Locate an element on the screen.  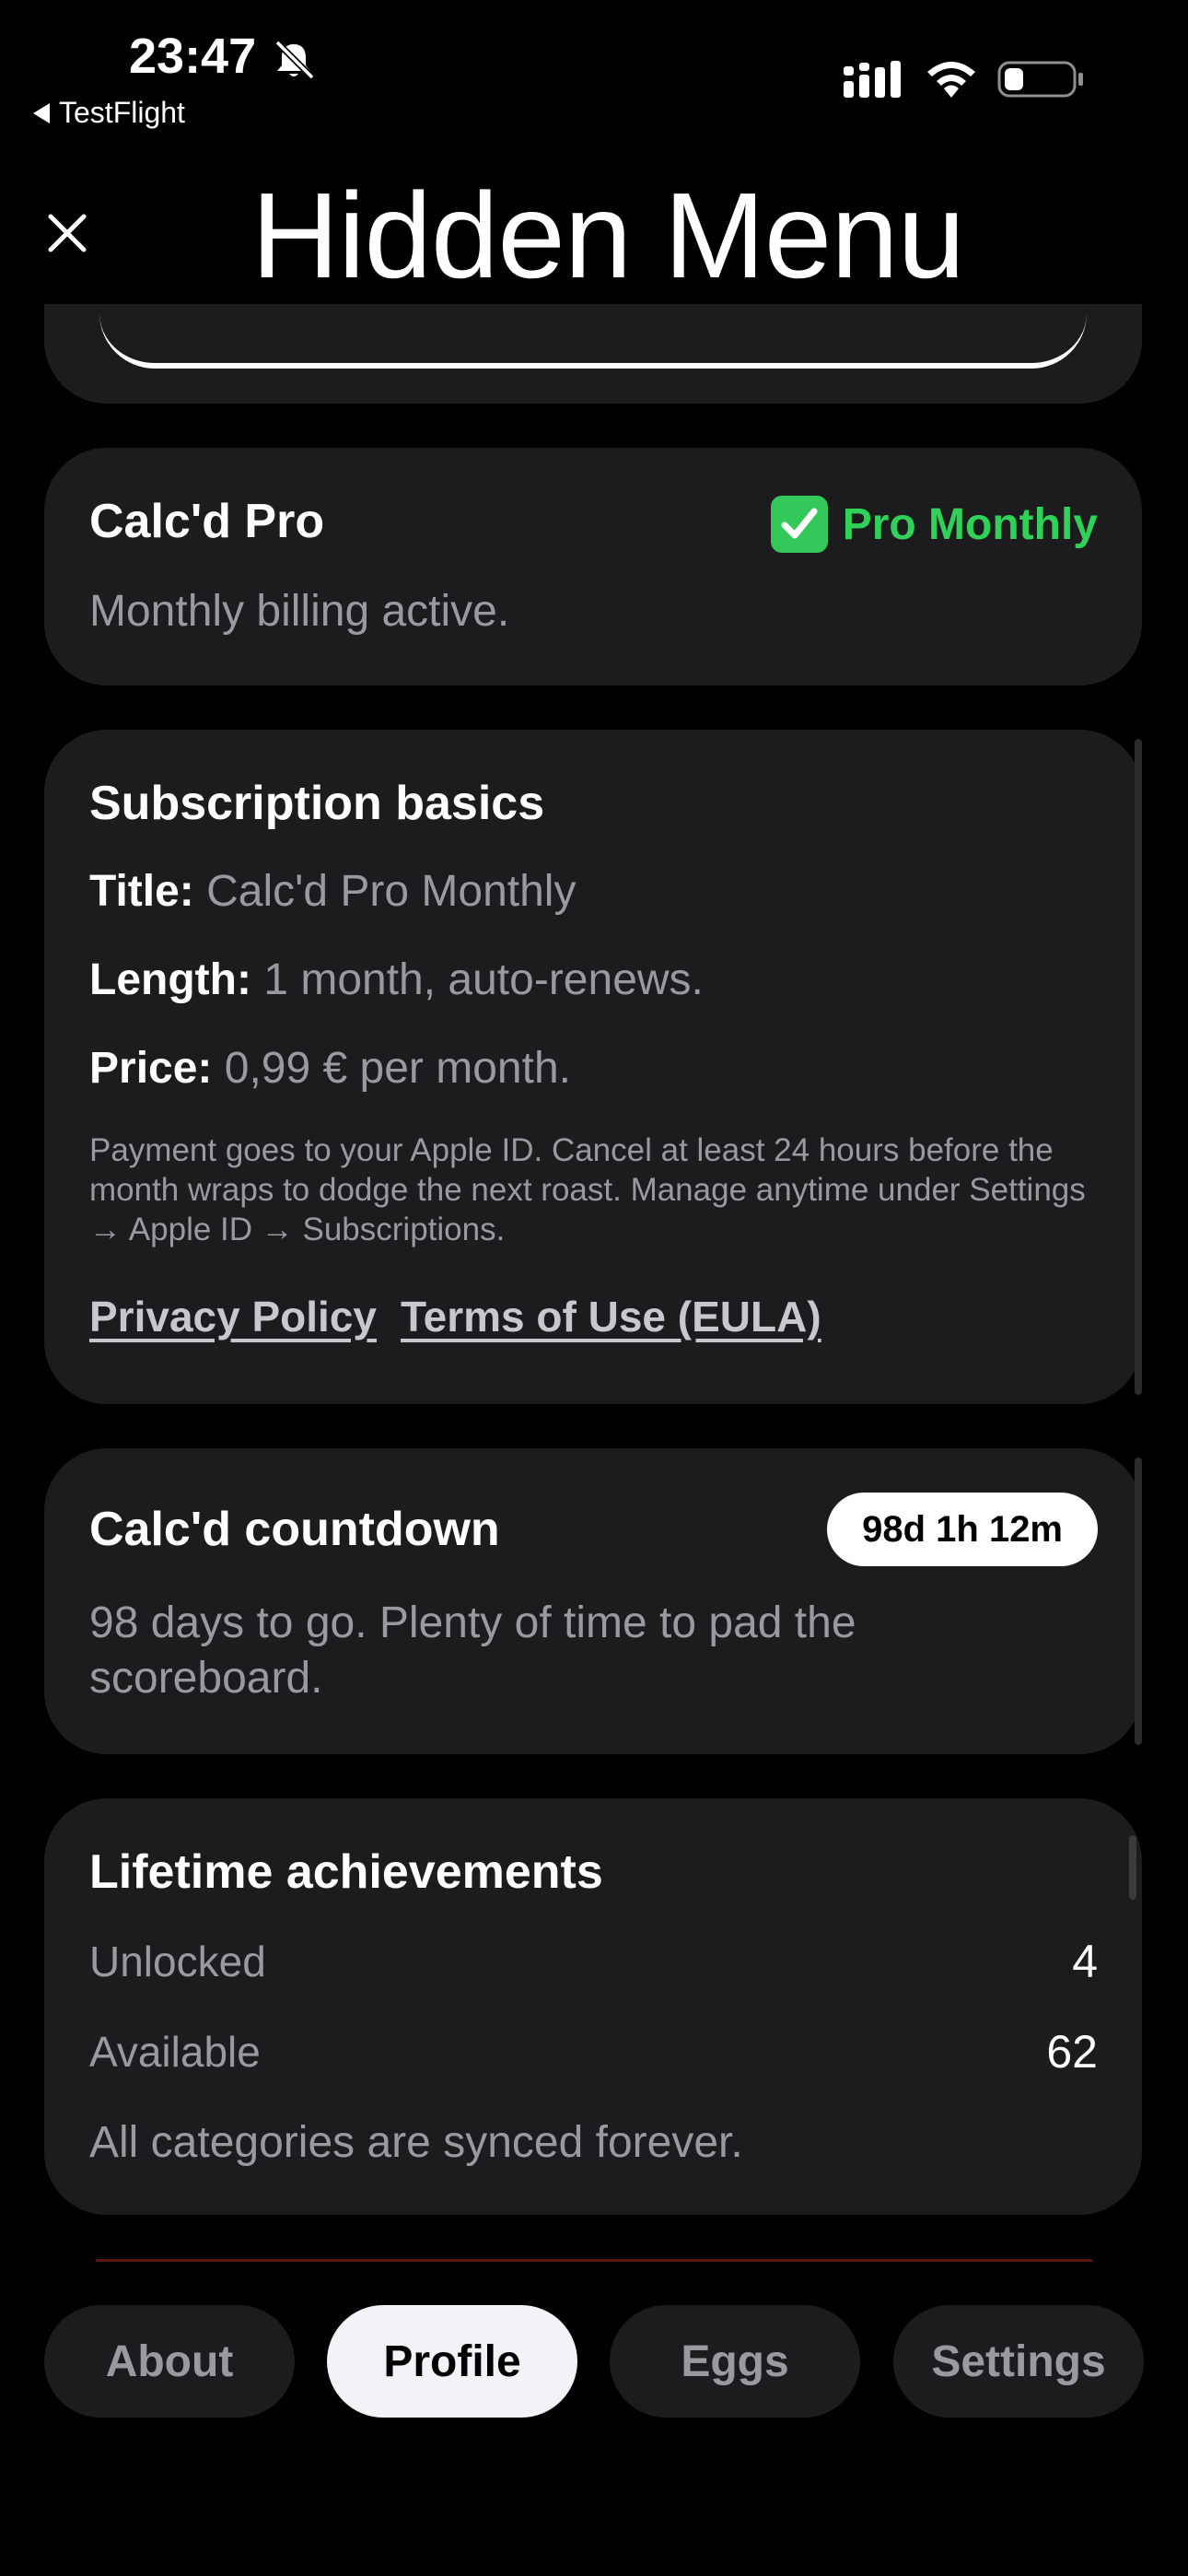
achievements-title: Lifetime achievements is located at coordinates (346, 1872).